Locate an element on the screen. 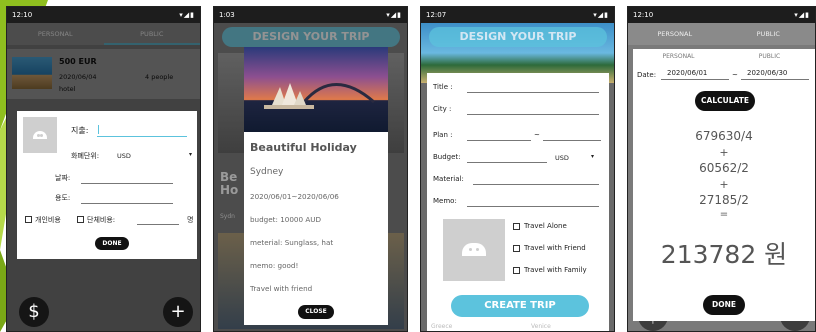 Image resolution: width=816 pixels, height=332 pixels. bottom-card-greece: Greece is located at coordinates (442, 326).